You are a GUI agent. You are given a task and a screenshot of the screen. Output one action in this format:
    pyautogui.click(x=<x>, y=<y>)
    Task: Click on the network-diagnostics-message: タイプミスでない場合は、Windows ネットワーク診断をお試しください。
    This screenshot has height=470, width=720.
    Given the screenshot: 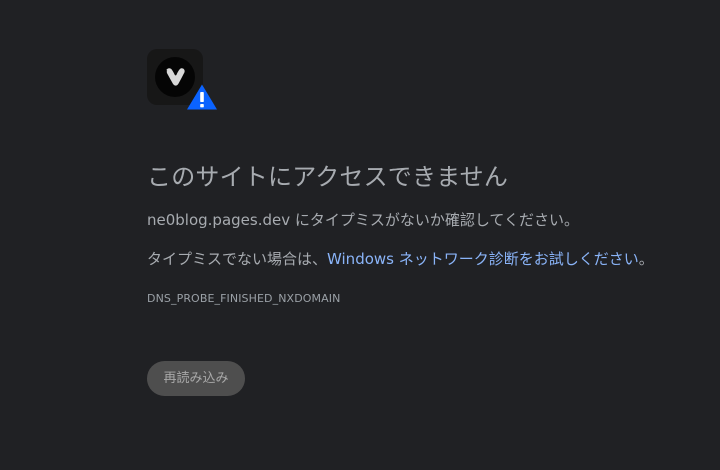 What is the action you would take?
    pyautogui.click(x=400, y=259)
    